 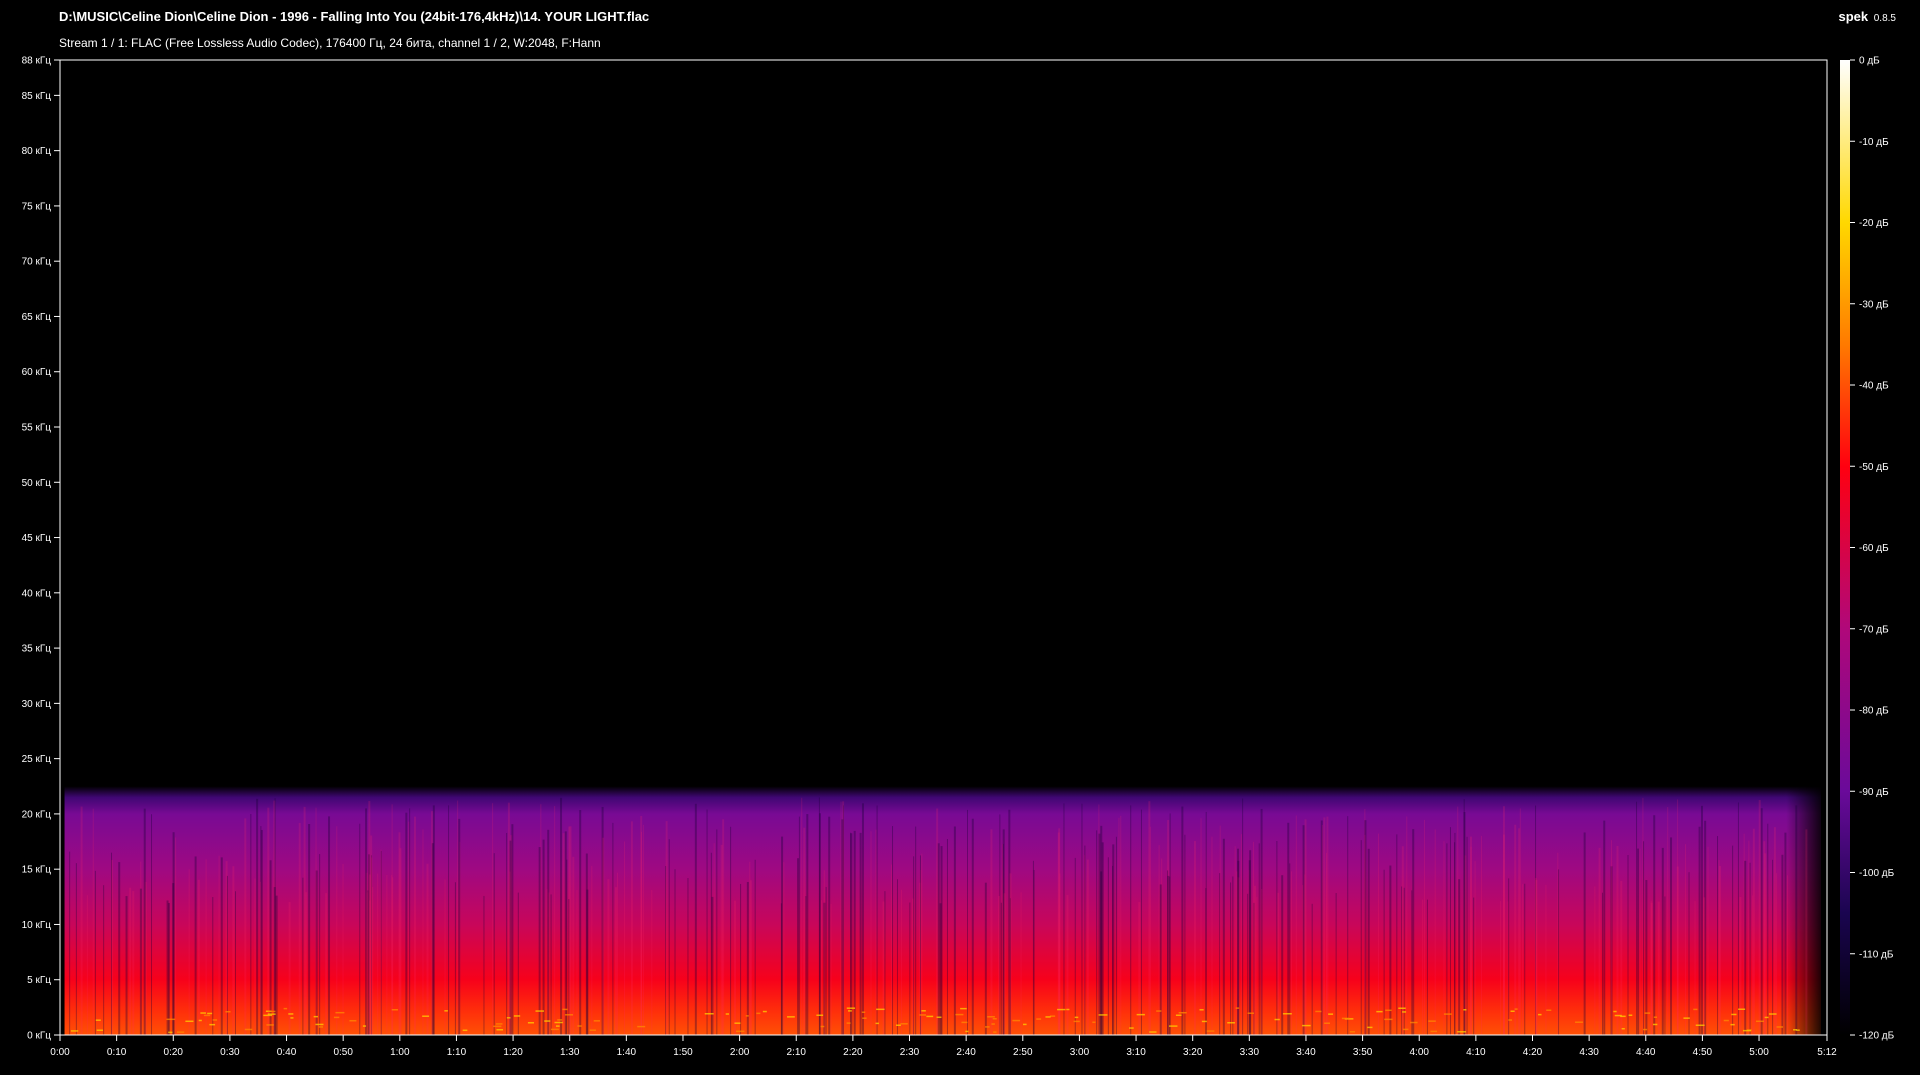 What do you see at coordinates (37, 96) in the screenshot?
I see `y-tick-label: 85 кГц` at bounding box center [37, 96].